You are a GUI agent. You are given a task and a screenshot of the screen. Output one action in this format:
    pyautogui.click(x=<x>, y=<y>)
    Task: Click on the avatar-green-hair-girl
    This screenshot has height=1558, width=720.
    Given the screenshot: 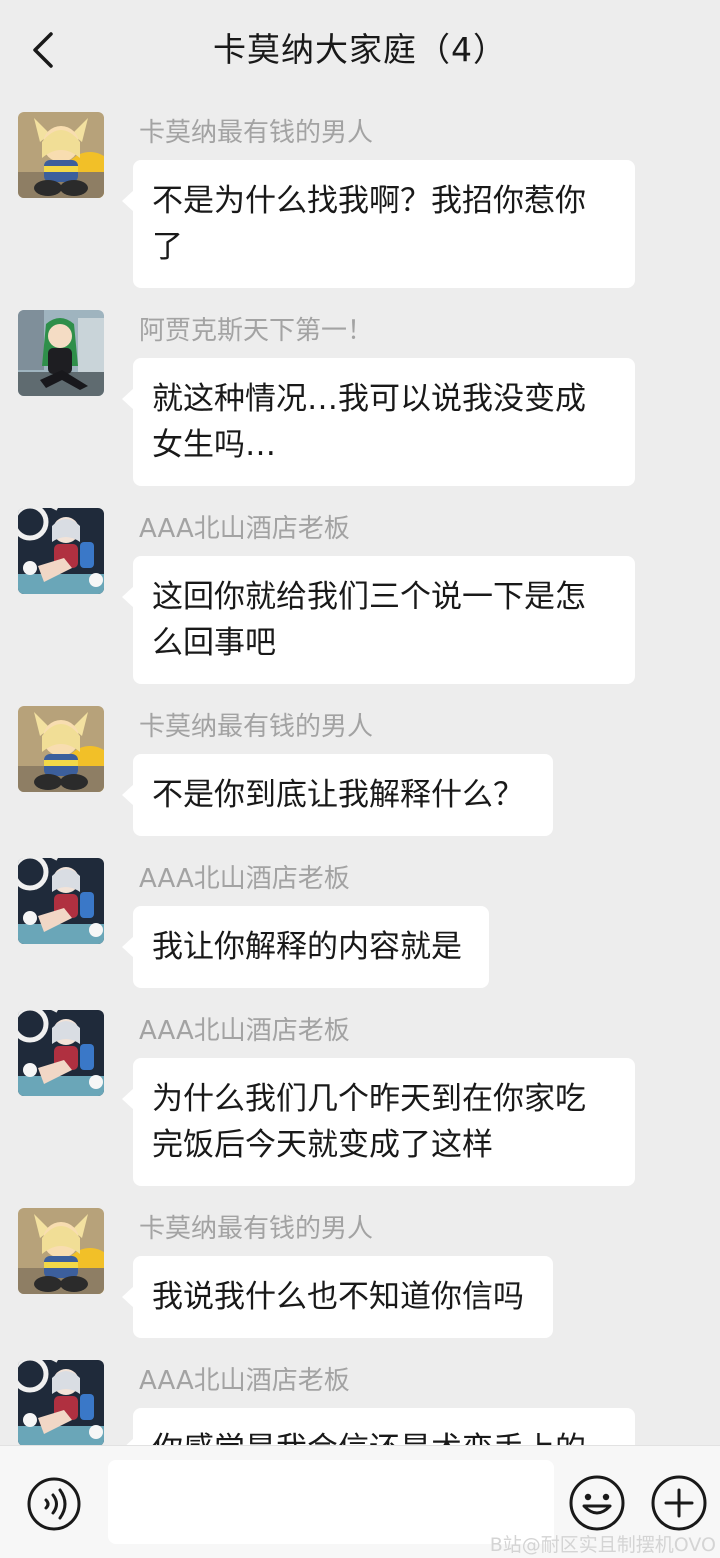 What is the action you would take?
    pyautogui.click(x=61, y=353)
    